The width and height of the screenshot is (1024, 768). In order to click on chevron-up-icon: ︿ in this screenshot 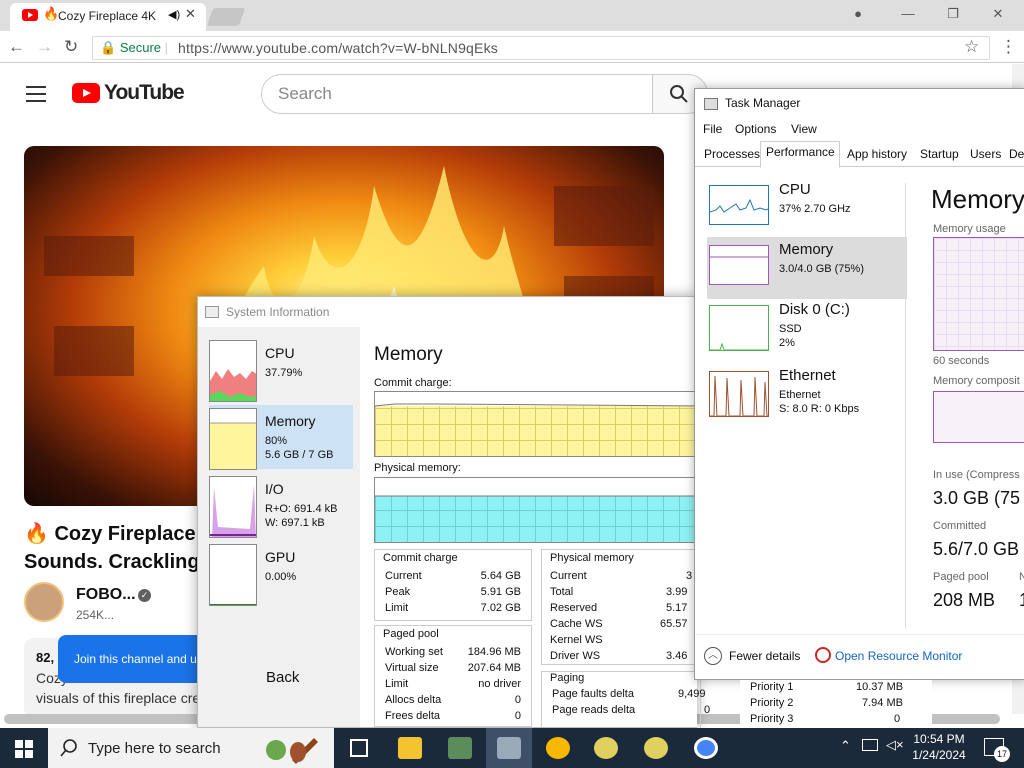, I will do `click(713, 656)`.